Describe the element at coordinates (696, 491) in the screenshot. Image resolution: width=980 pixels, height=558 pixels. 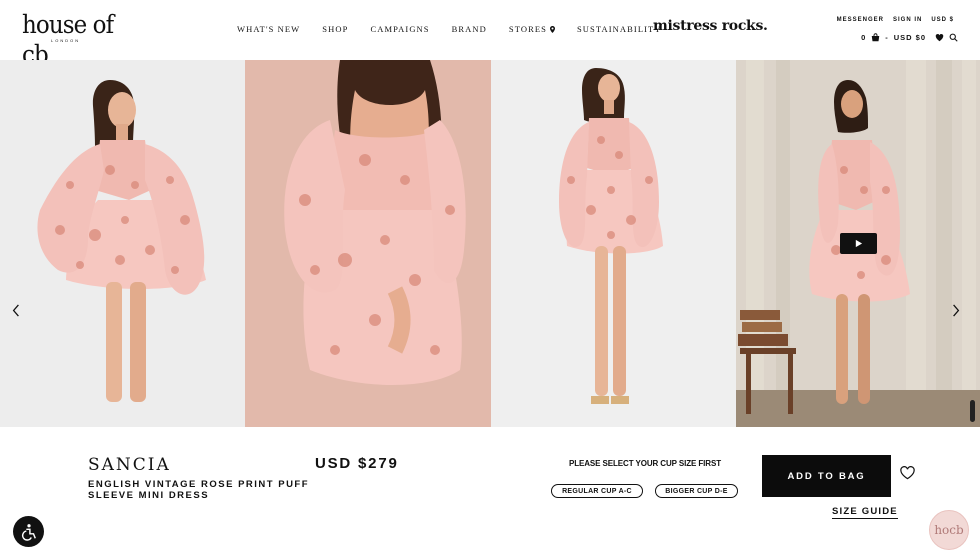
I see `cup-option-bigger: BIGGER CUP D-E` at that location.